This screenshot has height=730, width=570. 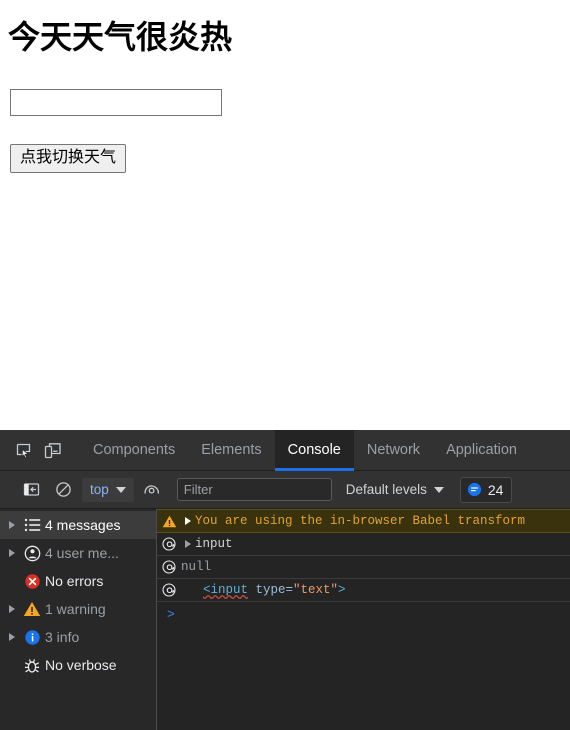 I want to click on page-title: 今天天气很炎热, so click(x=120, y=37).